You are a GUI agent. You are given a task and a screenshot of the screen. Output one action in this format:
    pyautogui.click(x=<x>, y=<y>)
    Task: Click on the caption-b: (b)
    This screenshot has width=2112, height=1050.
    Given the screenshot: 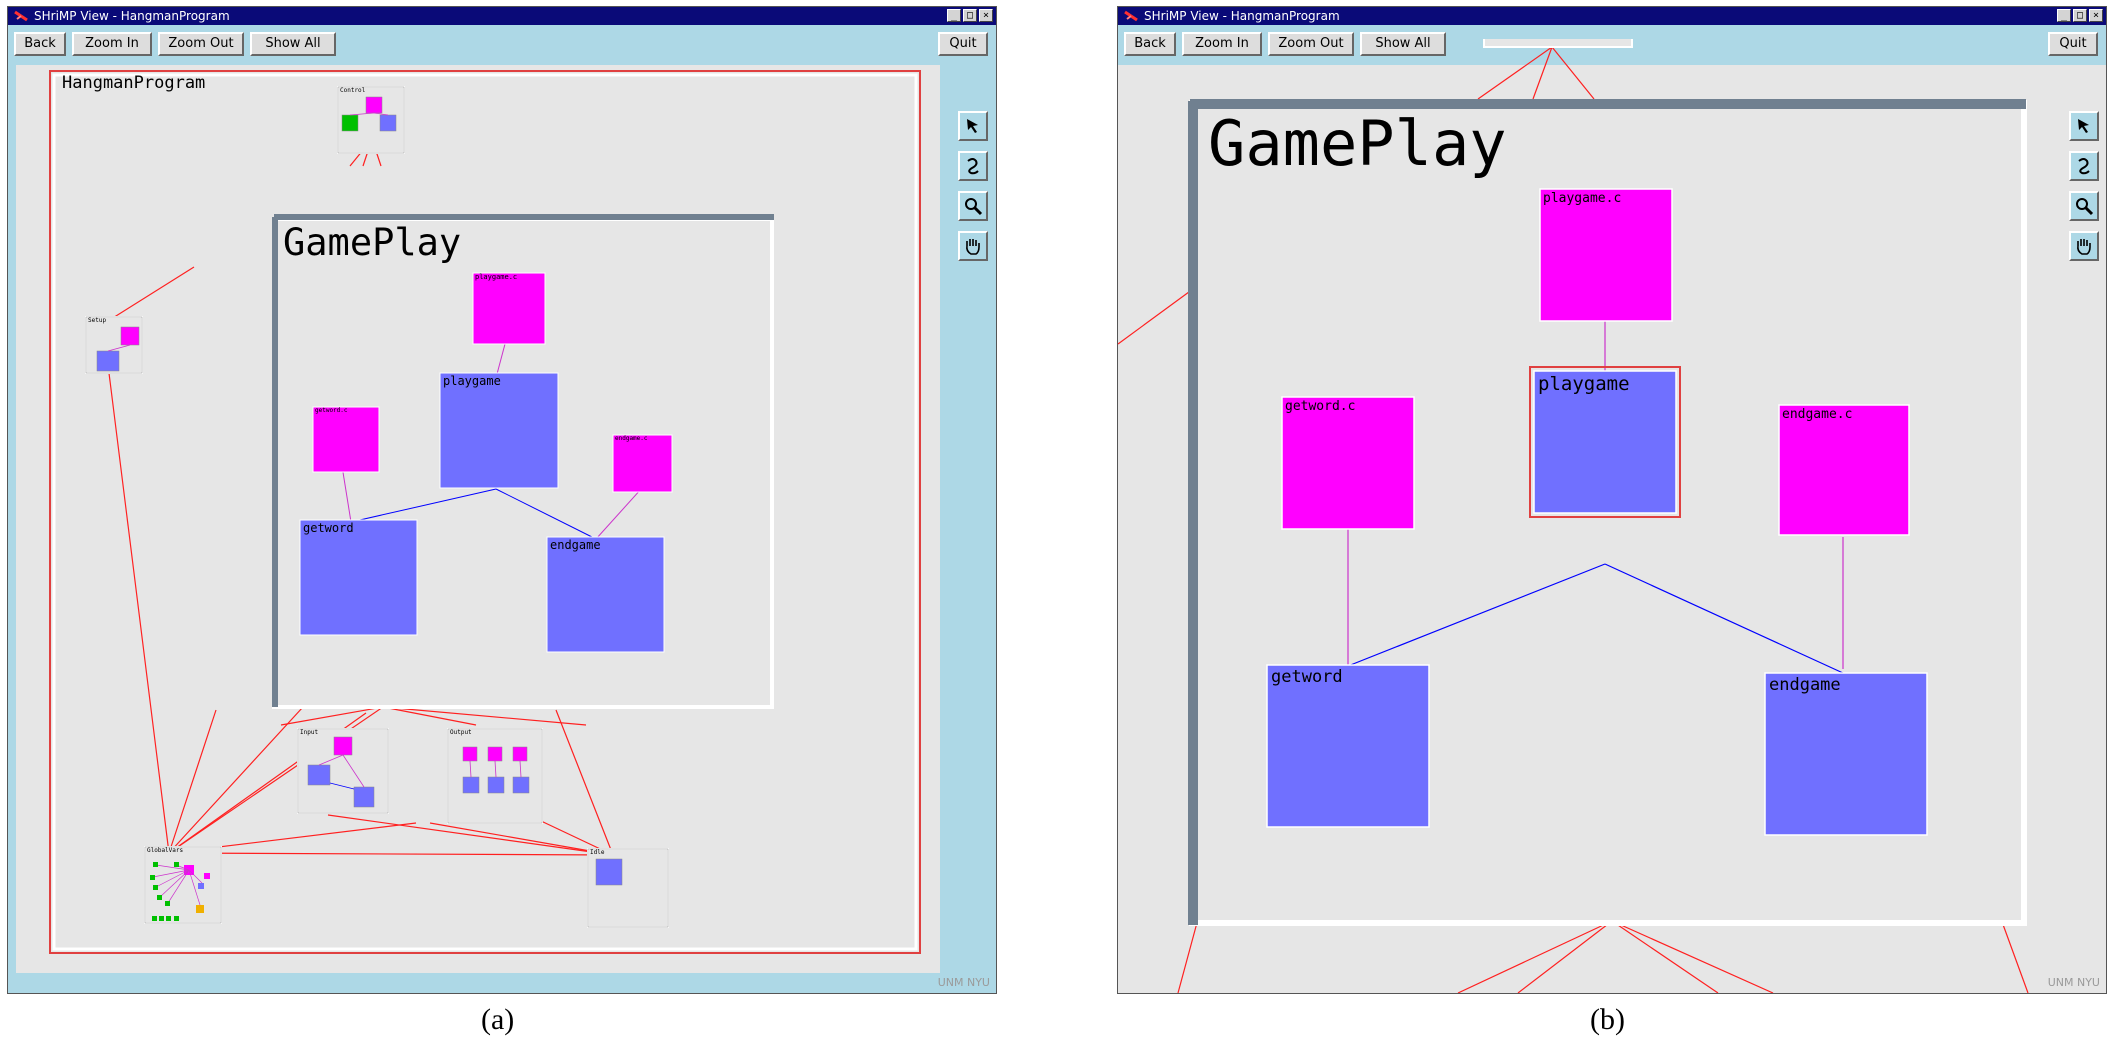 What is the action you would take?
    pyautogui.click(x=1607, y=1019)
    